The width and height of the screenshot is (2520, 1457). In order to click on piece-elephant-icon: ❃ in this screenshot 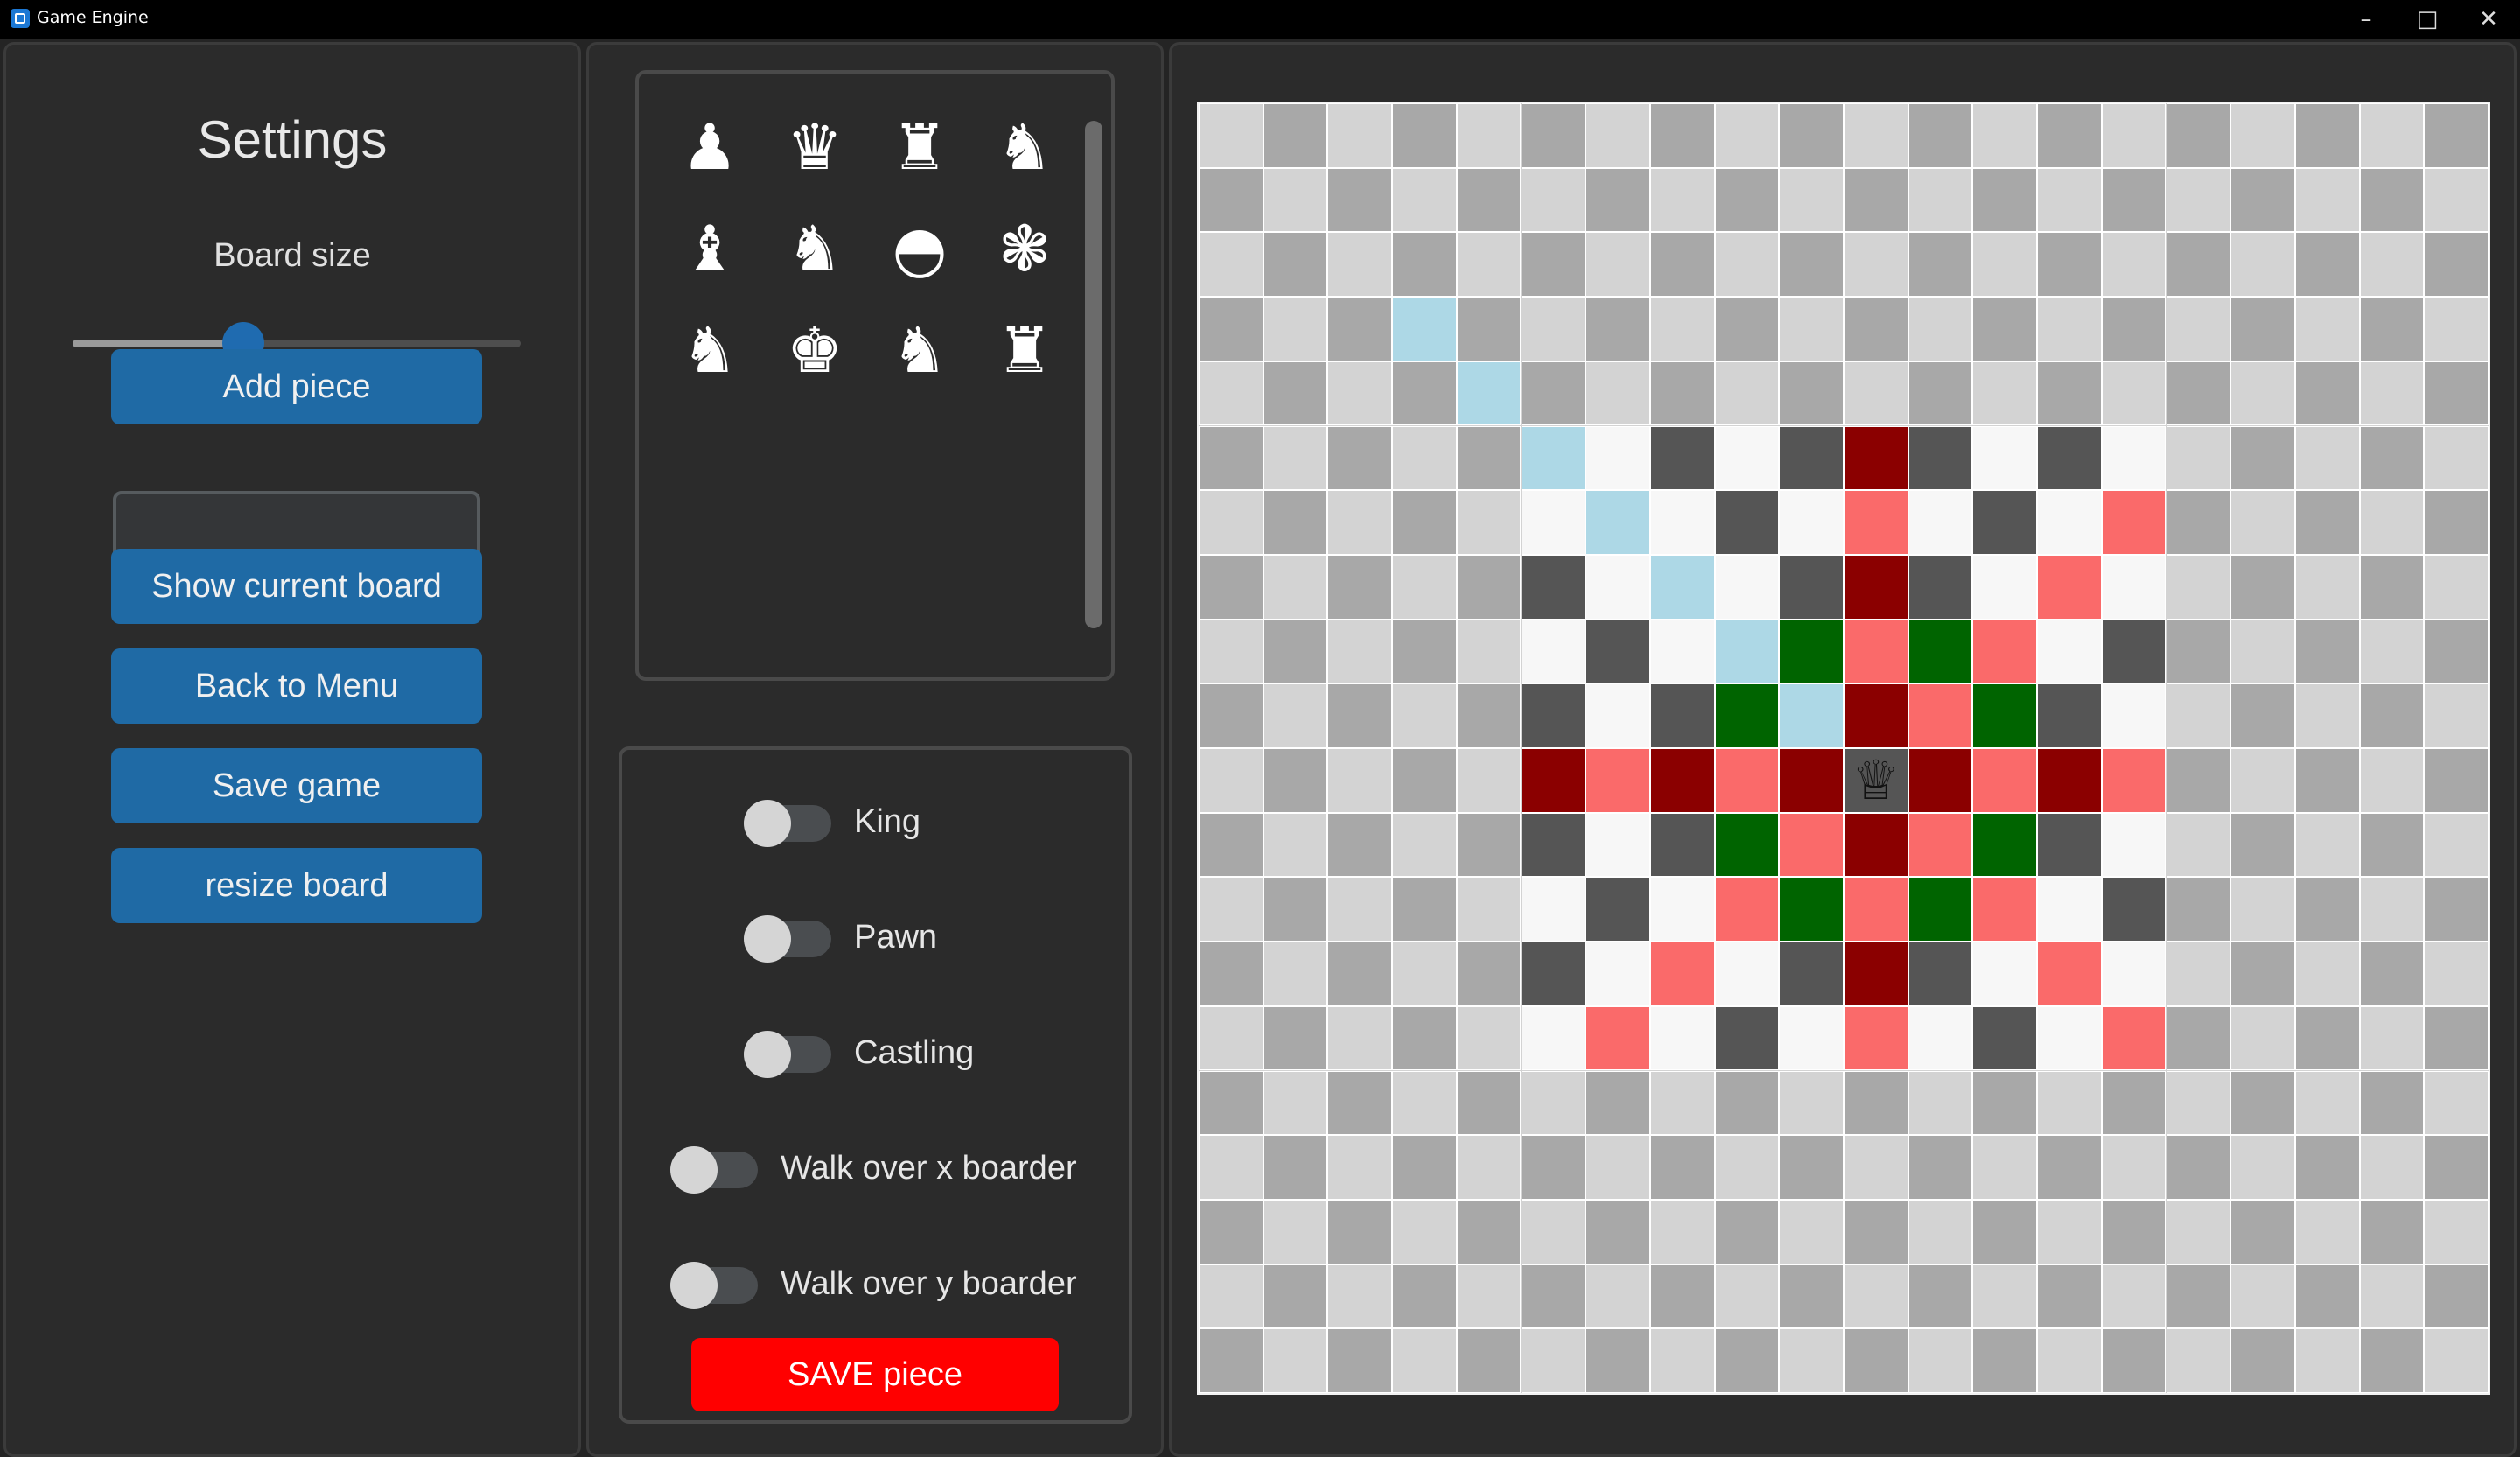, I will do `click(1025, 249)`.